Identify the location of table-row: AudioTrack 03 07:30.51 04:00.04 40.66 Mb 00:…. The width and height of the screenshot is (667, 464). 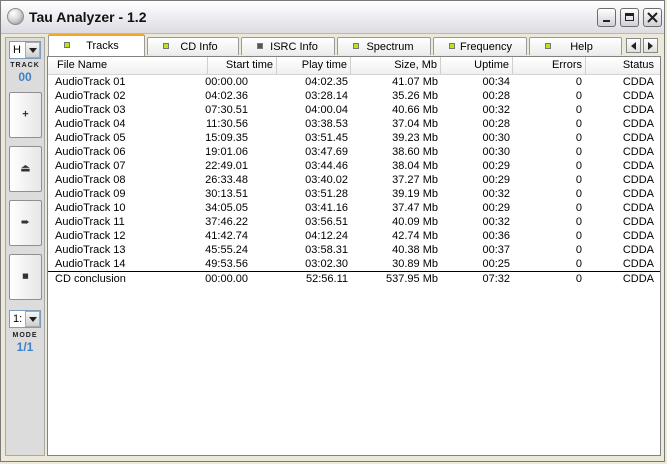
(354, 110).